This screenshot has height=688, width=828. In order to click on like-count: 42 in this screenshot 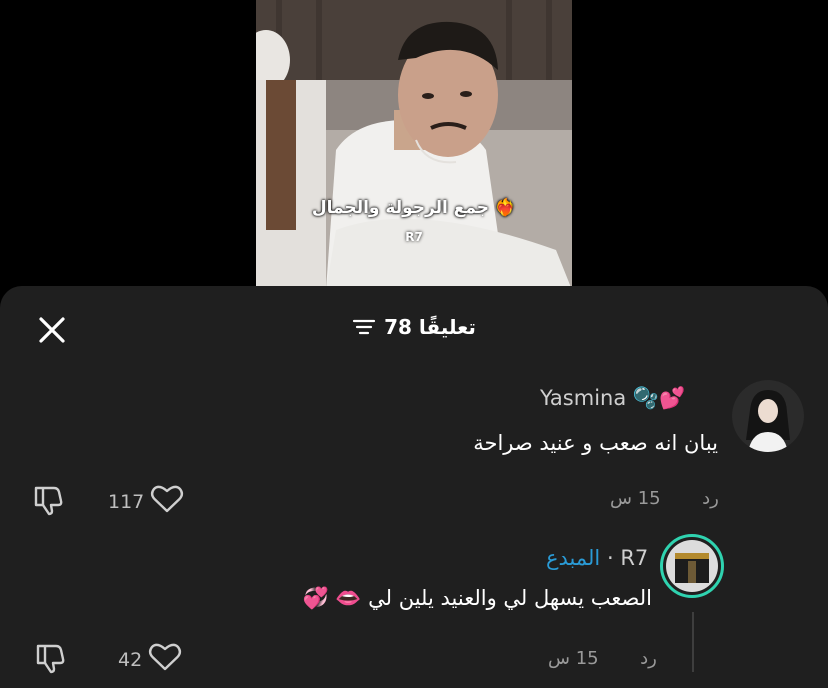, I will do `click(130, 659)`.